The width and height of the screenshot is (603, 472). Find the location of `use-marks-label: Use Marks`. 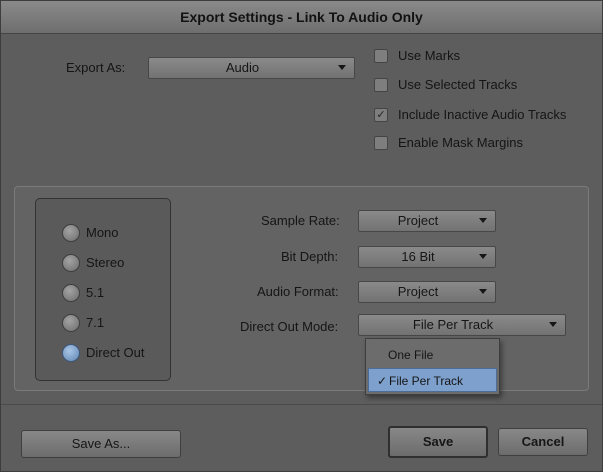

use-marks-label: Use Marks is located at coordinates (429, 55).